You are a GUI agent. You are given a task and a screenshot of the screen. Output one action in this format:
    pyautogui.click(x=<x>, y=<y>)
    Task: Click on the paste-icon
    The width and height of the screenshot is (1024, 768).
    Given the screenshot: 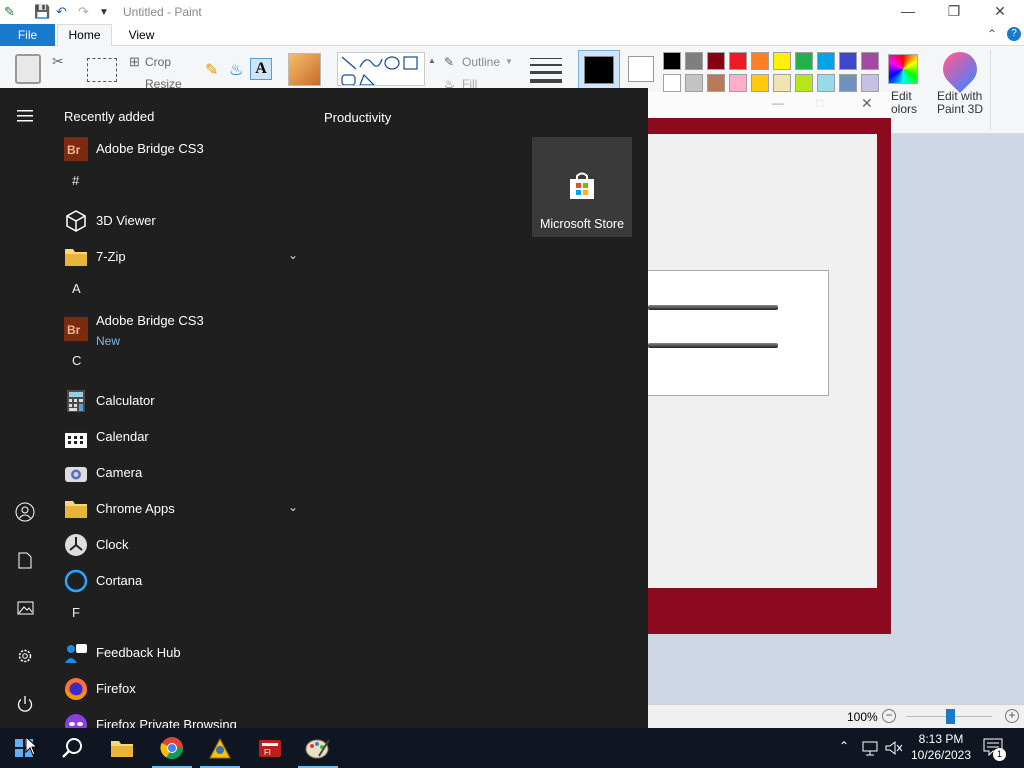 What is the action you would take?
    pyautogui.click(x=28, y=69)
    